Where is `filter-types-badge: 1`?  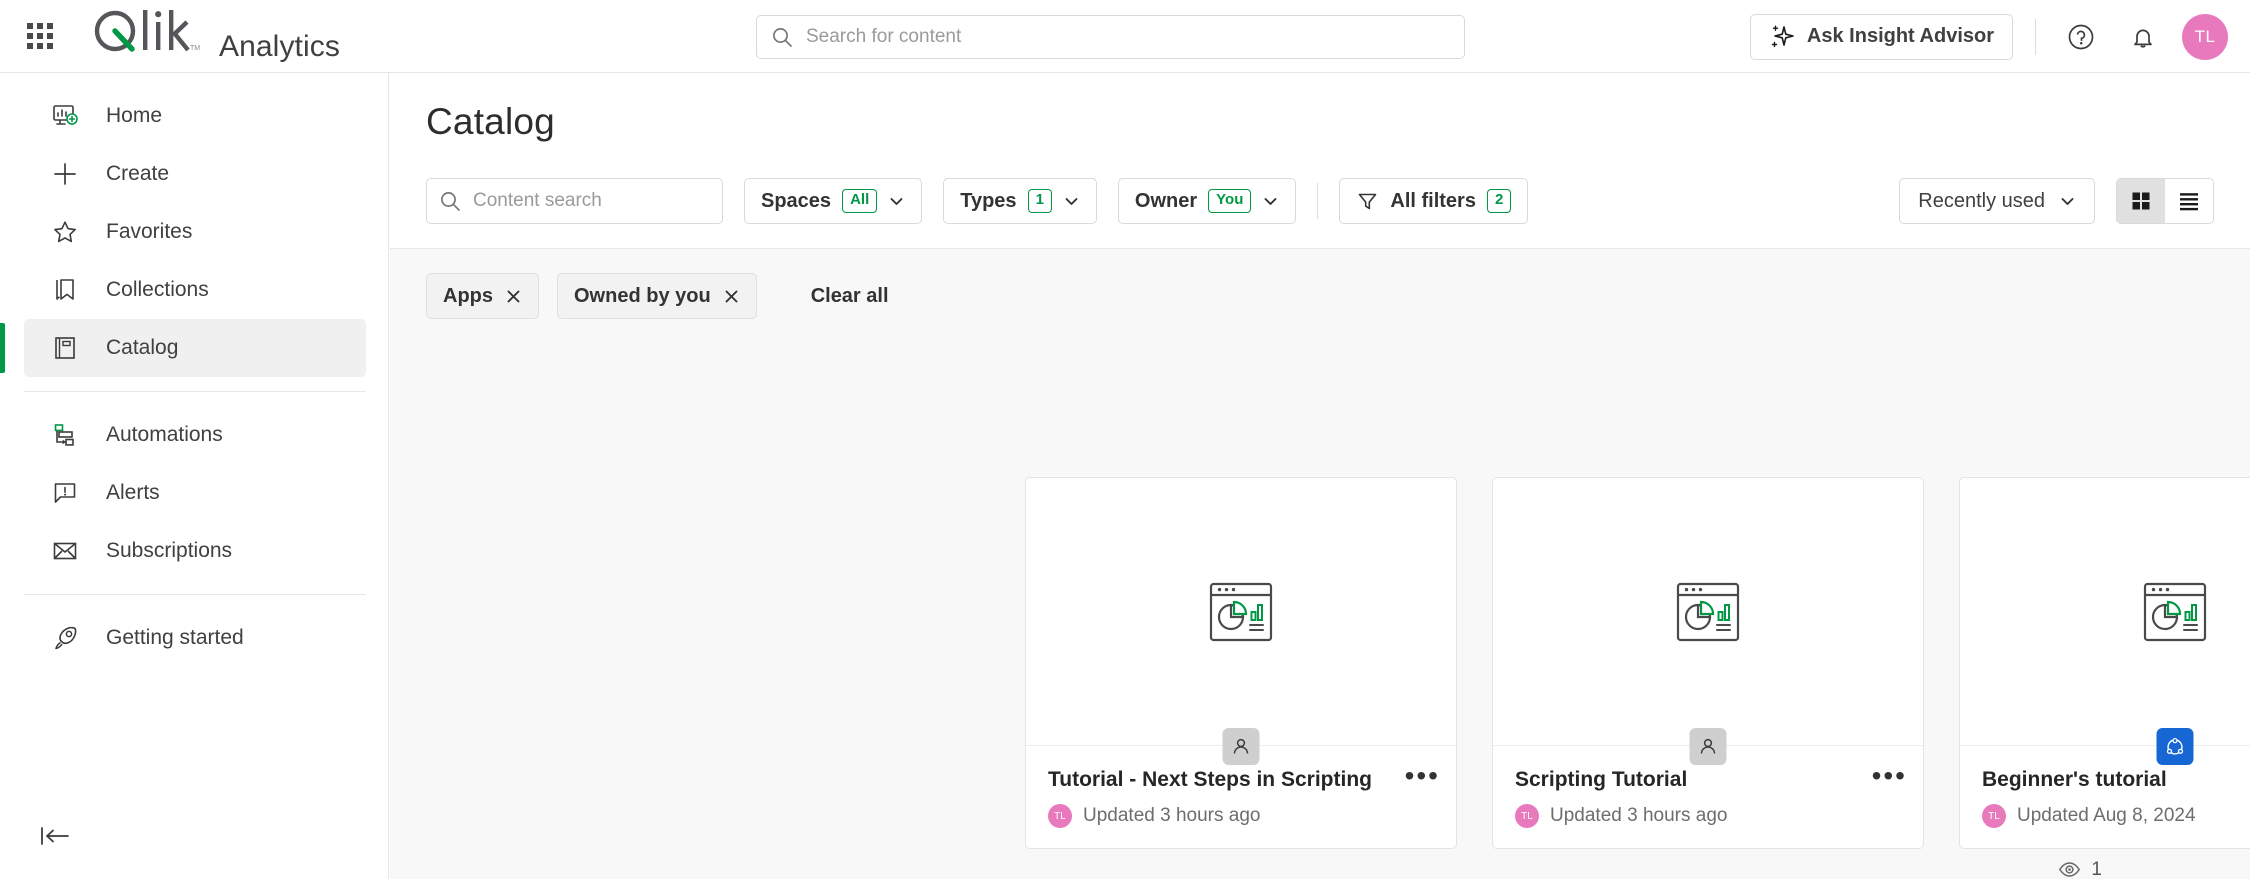
filter-types-badge: 1 is located at coordinates (1039, 201).